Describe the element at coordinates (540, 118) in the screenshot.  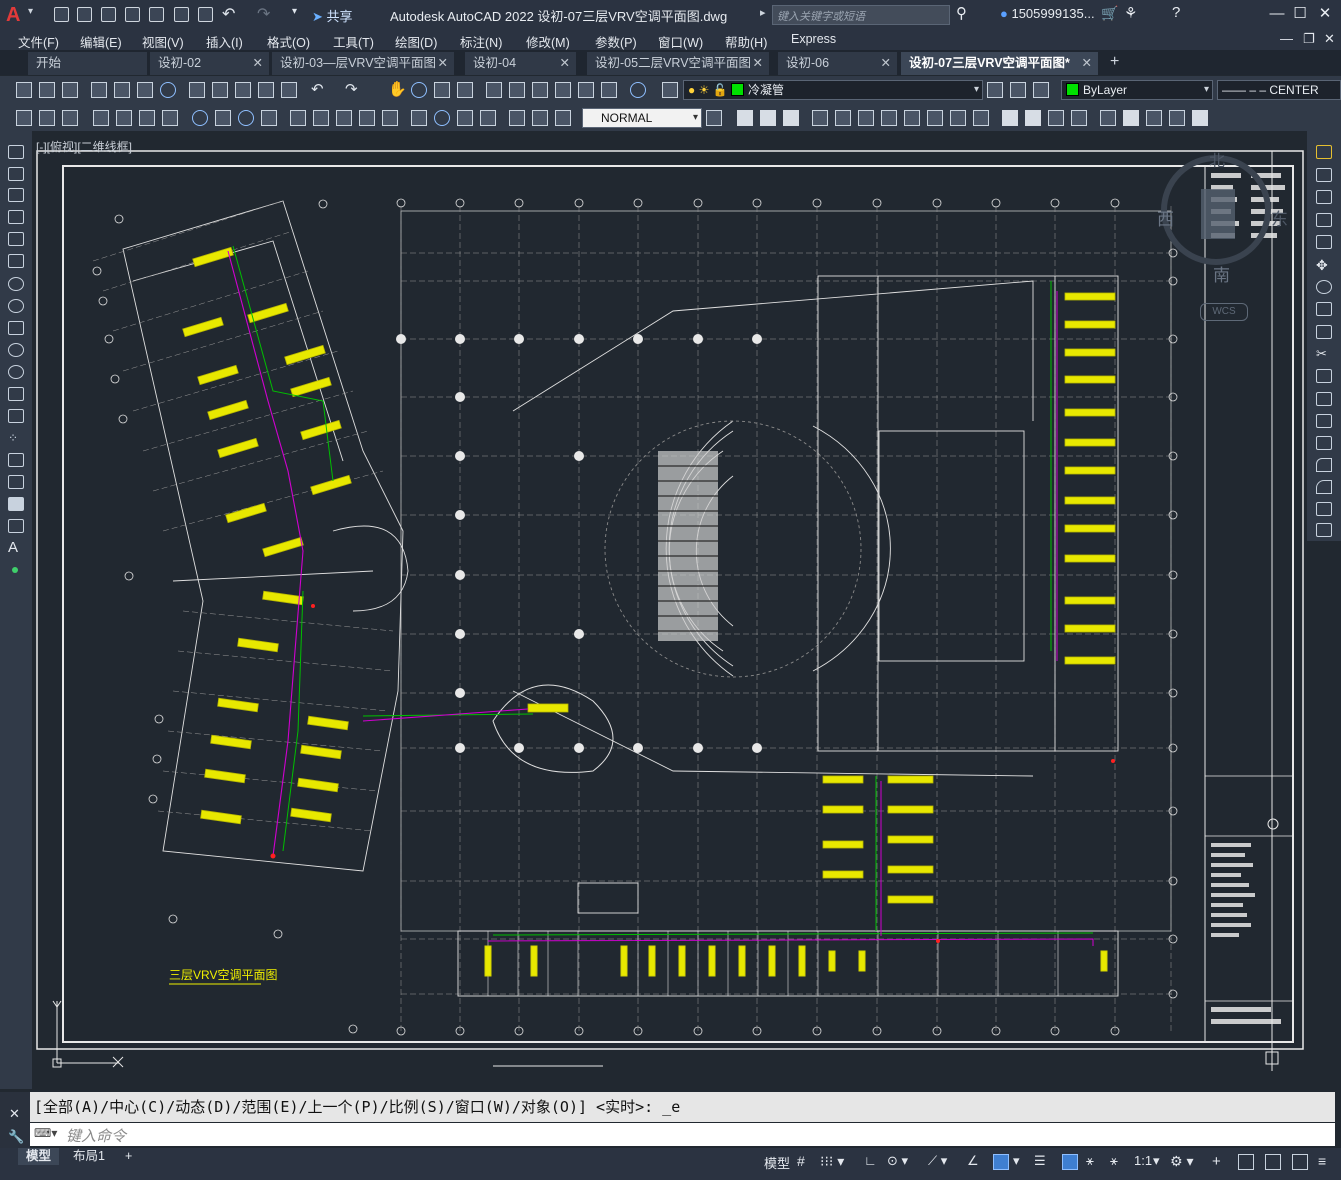
I see `dim-style-icon` at that location.